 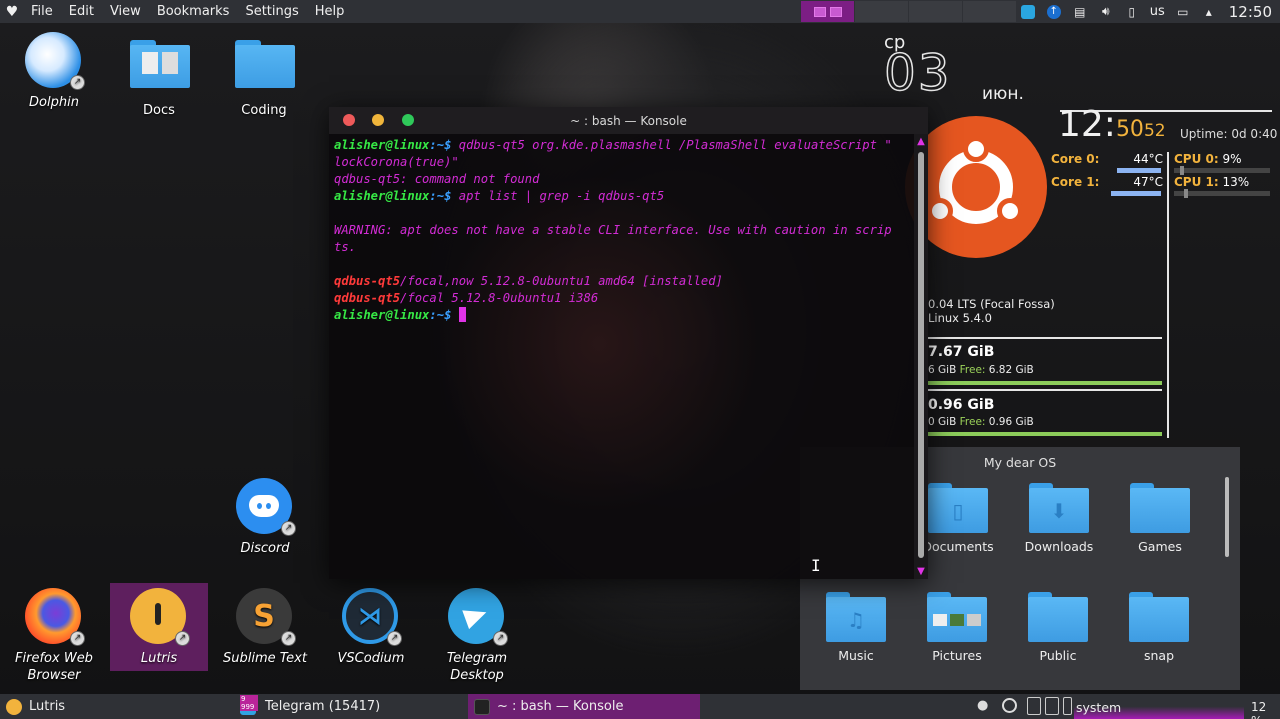 I want to click on volume-icon: 🔊︎, so click(x=1106, y=12).